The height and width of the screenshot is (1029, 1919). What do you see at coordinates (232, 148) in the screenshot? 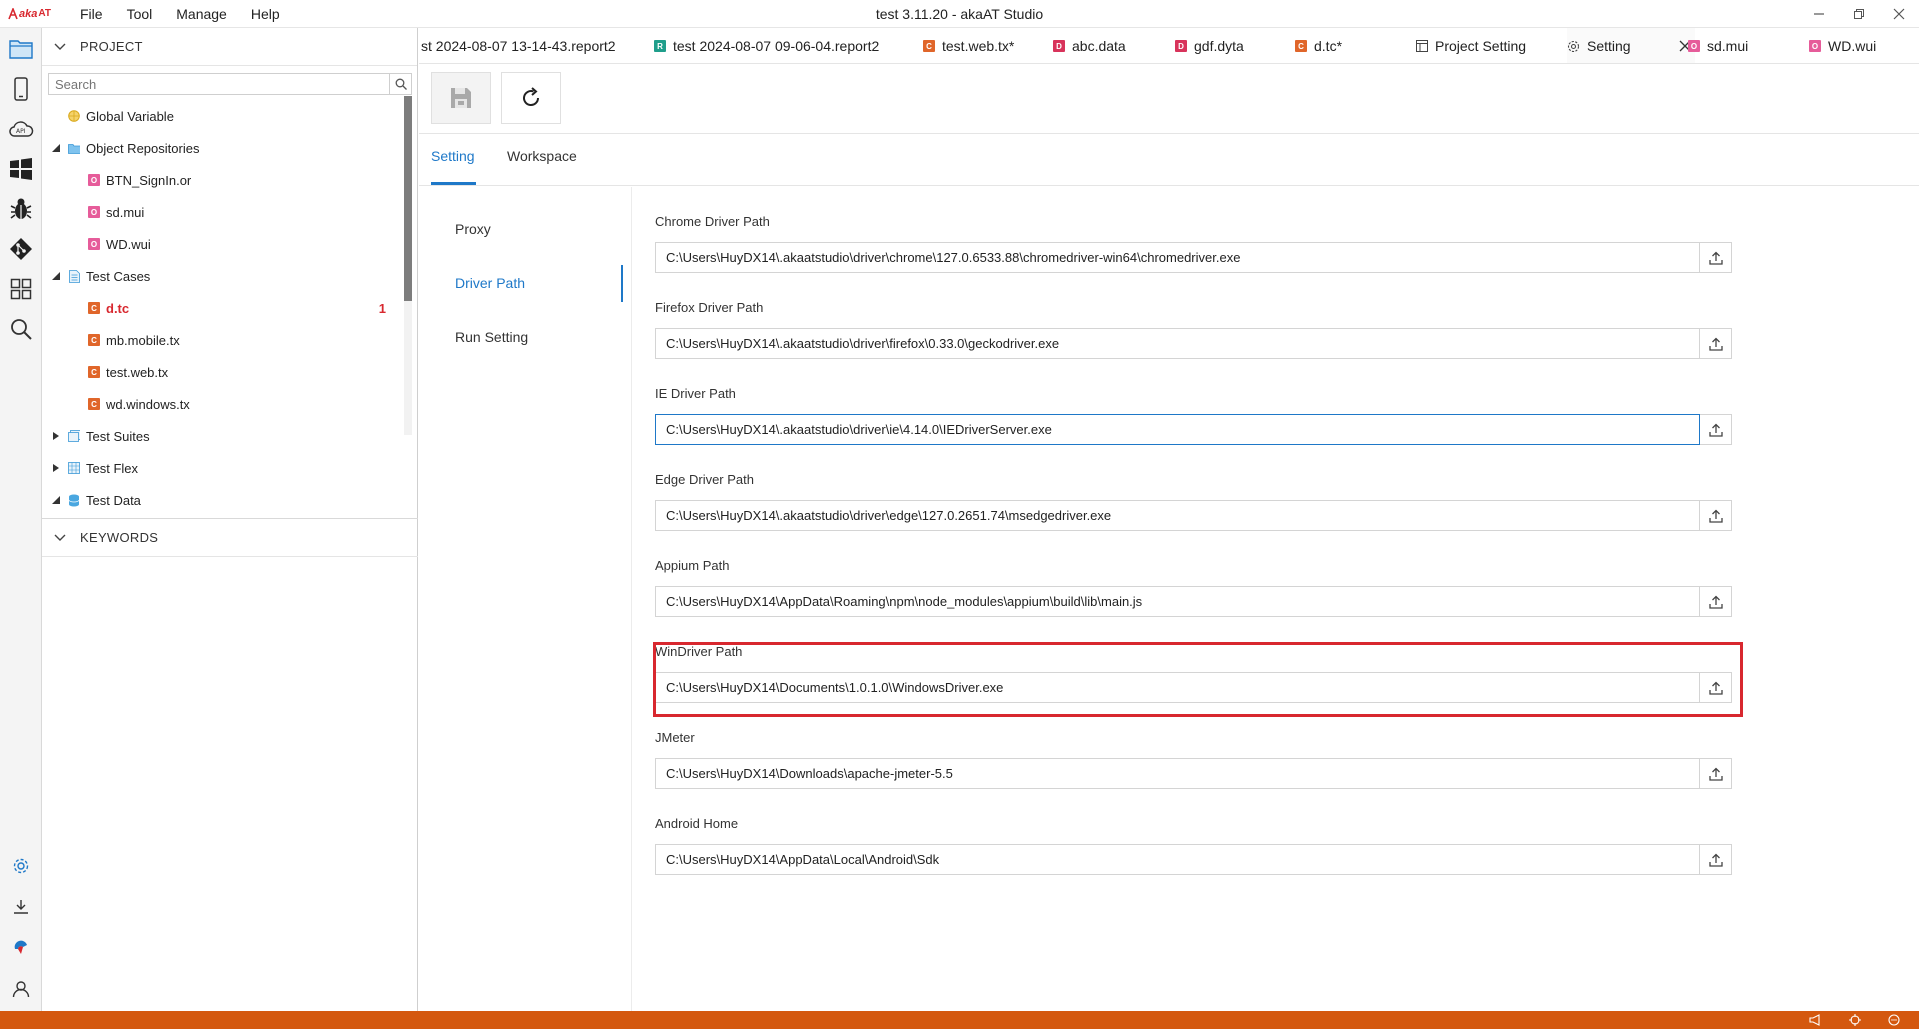
I see `tree-item-object-repositories: Object Repositories` at bounding box center [232, 148].